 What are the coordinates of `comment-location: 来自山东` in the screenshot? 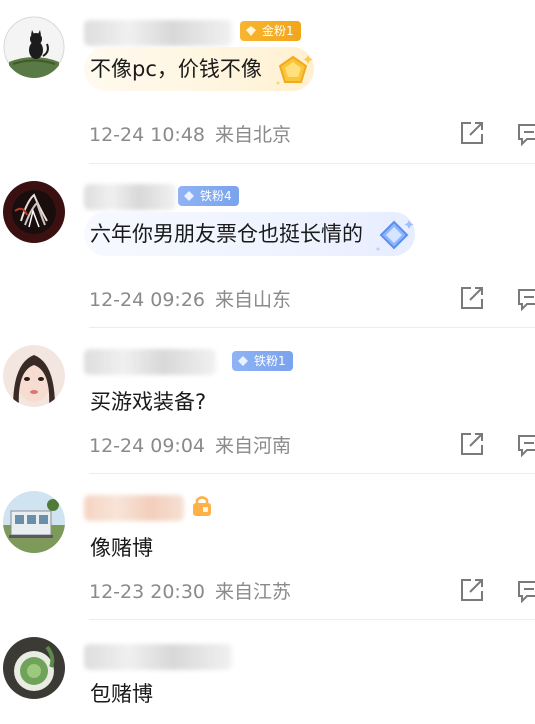 It's located at (253, 300).